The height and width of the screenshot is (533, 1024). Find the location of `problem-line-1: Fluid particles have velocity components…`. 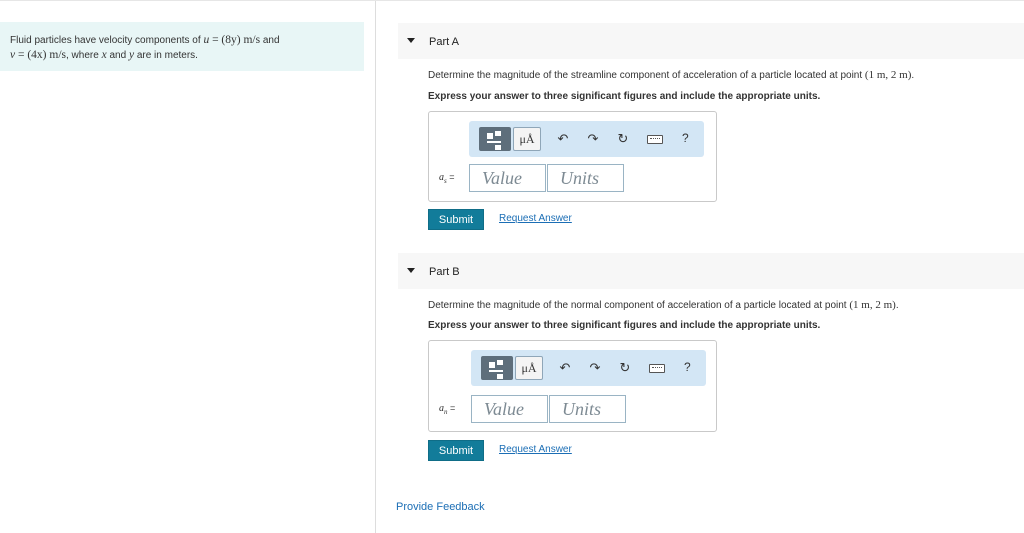

problem-line-1: Fluid particles have velocity components… is located at coordinates (145, 40).